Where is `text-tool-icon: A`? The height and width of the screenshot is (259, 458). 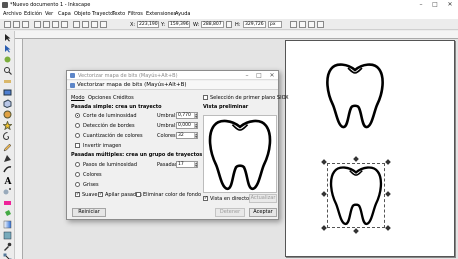
text-tool-icon: A is located at coordinates (8, 181).